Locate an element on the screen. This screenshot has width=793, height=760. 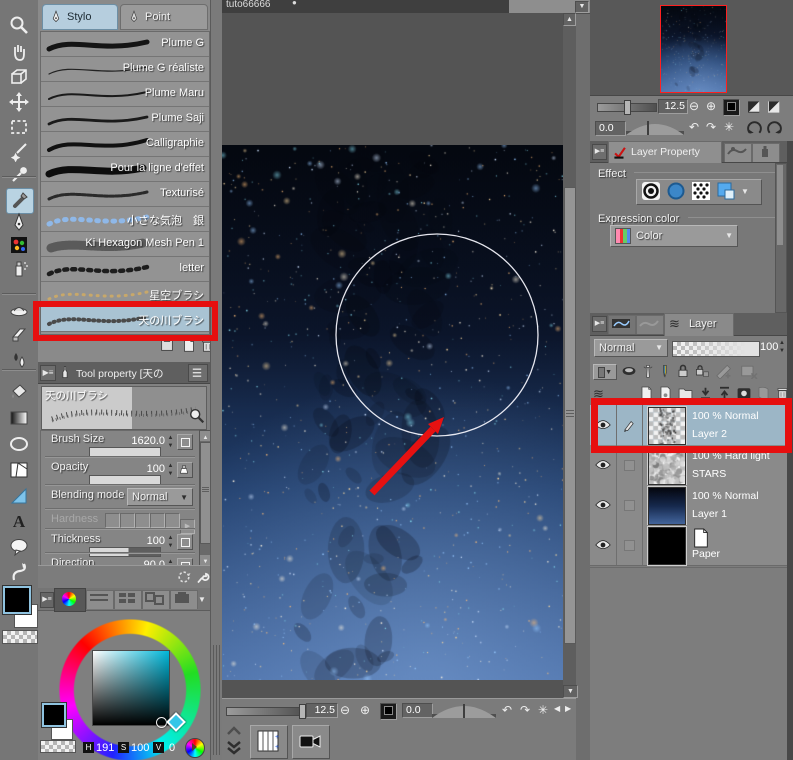
blending-mode-dropdown: Normal ▼ is located at coordinates (160, 497).